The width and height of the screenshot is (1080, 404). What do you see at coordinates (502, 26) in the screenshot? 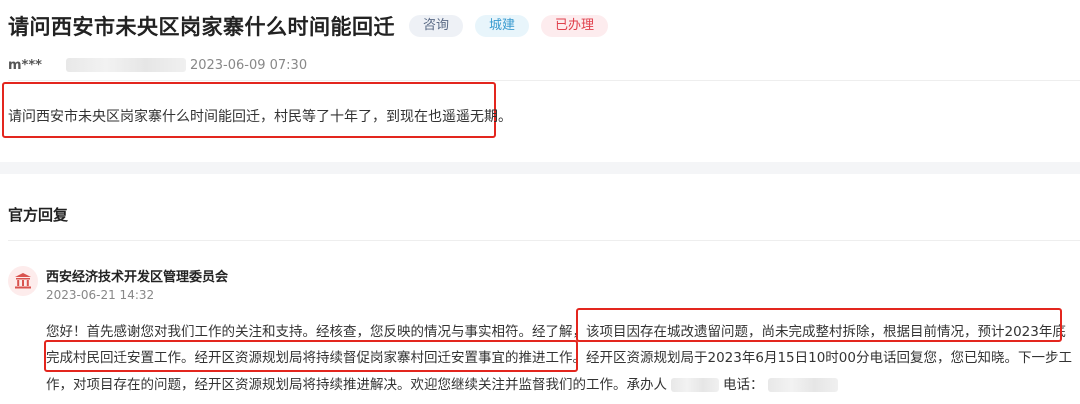
I see `tag-urban-construction: 城建` at bounding box center [502, 26].